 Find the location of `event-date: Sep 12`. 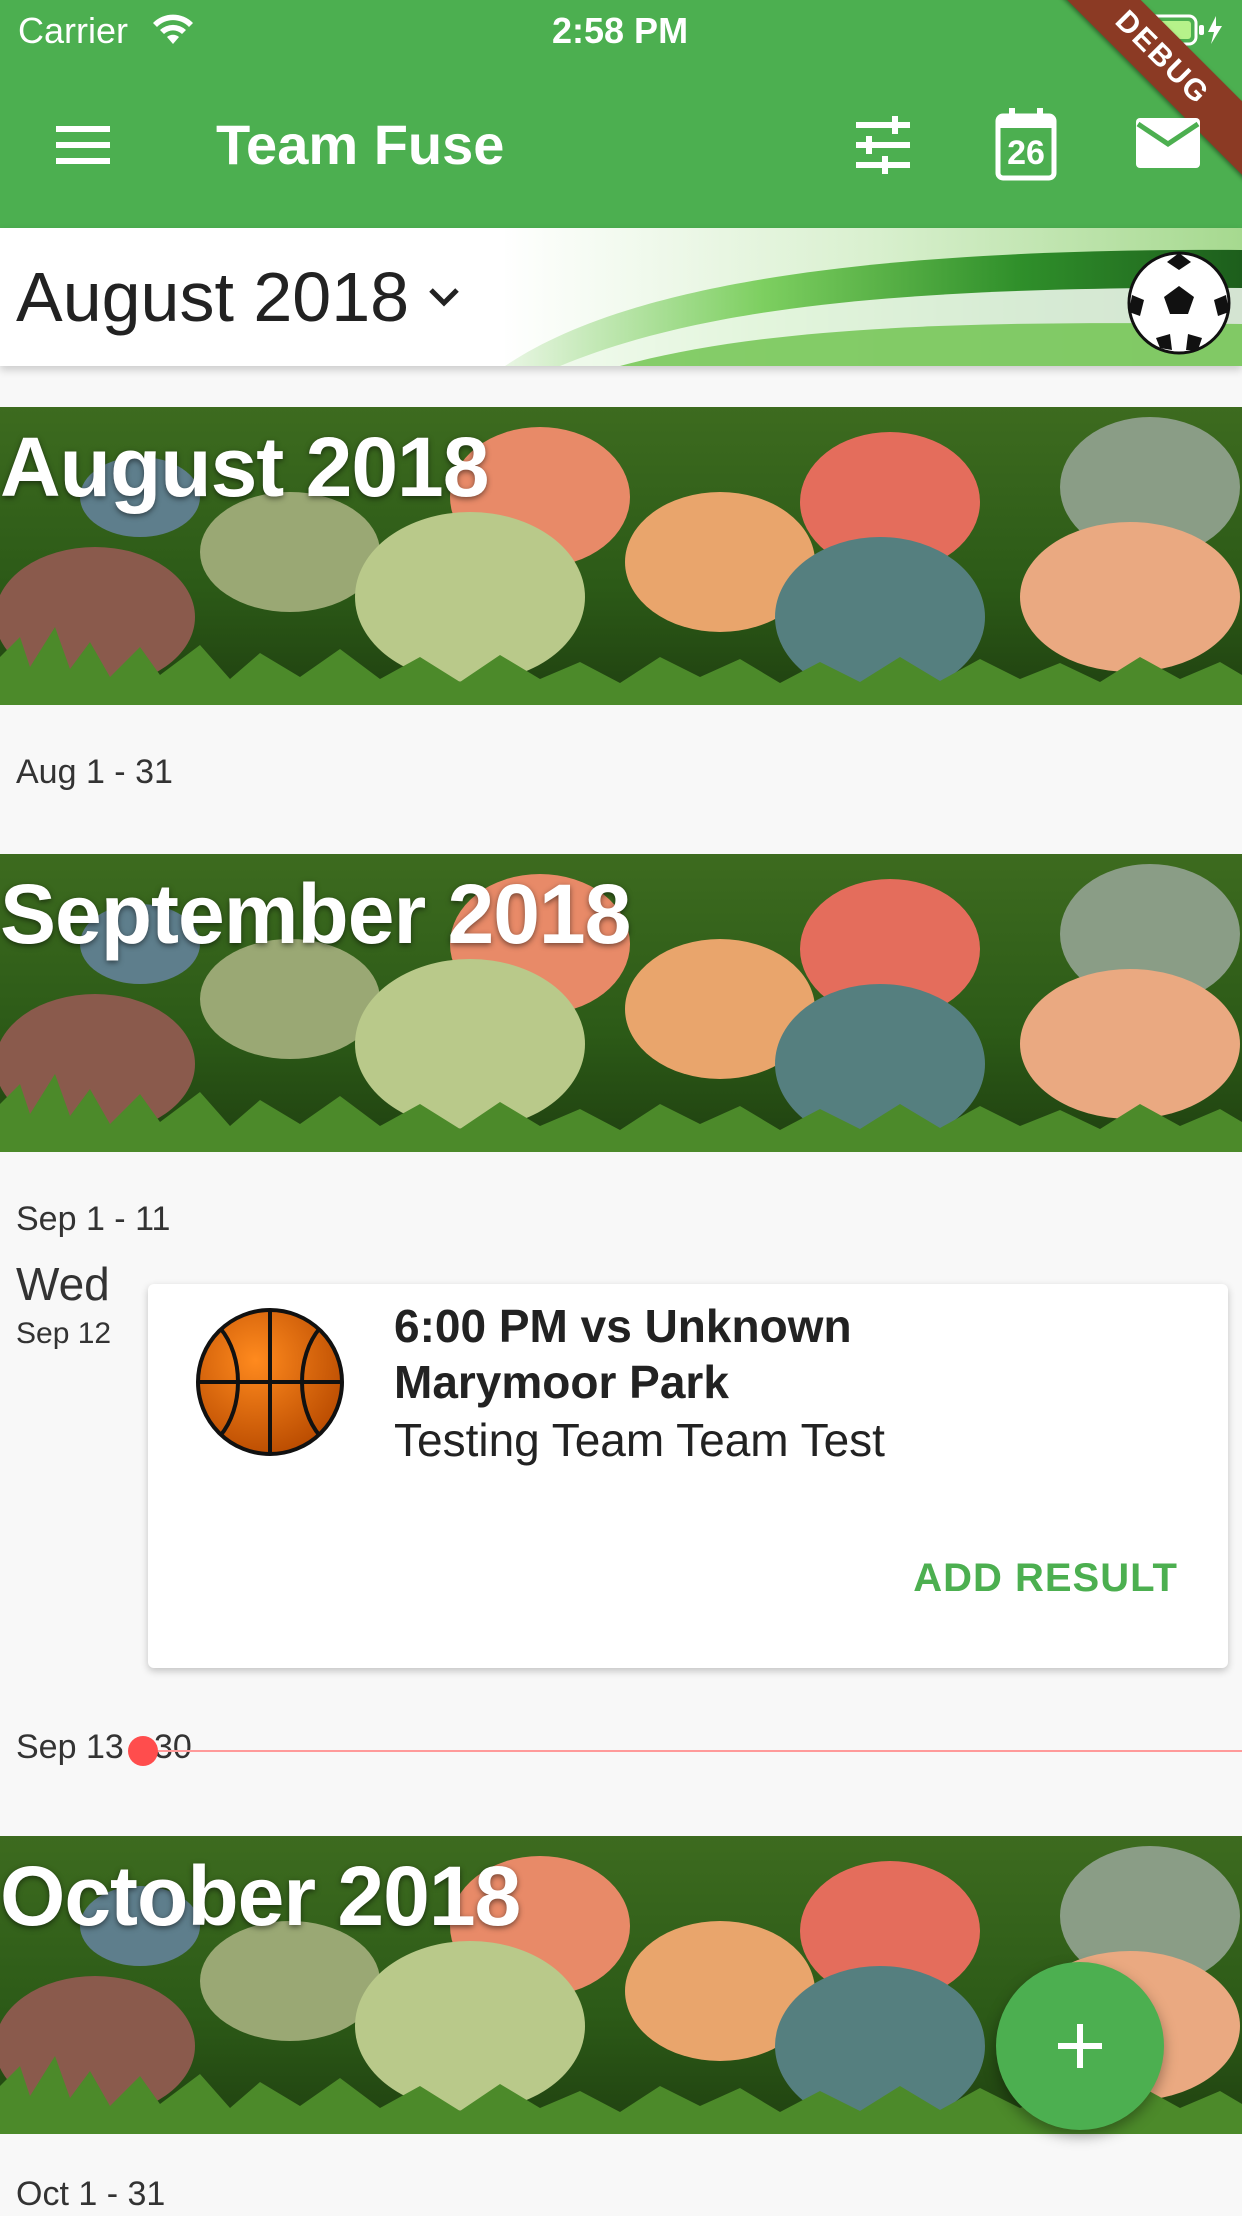

event-date: Sep 12 is located at coordinates (64, 1333).